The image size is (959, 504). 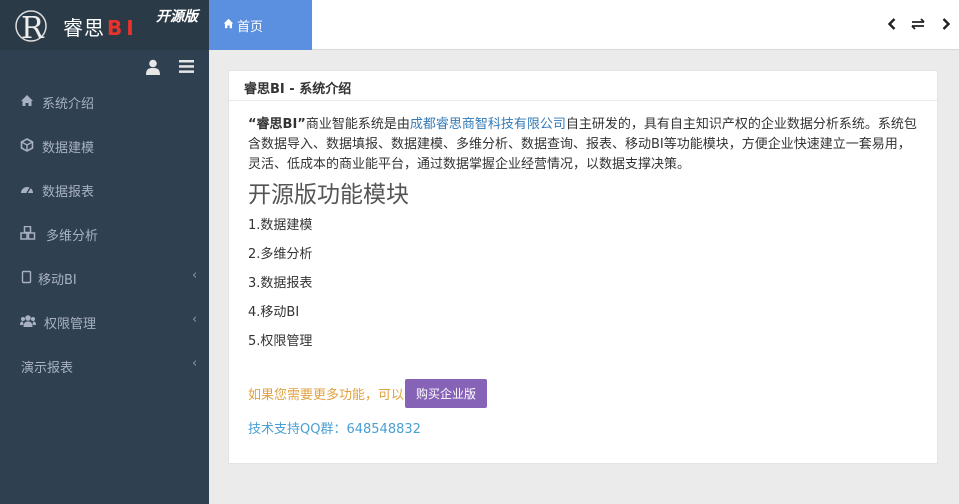 I want to click on intro-text-a: 商业智能系统是由, so click(x=357, y=124).